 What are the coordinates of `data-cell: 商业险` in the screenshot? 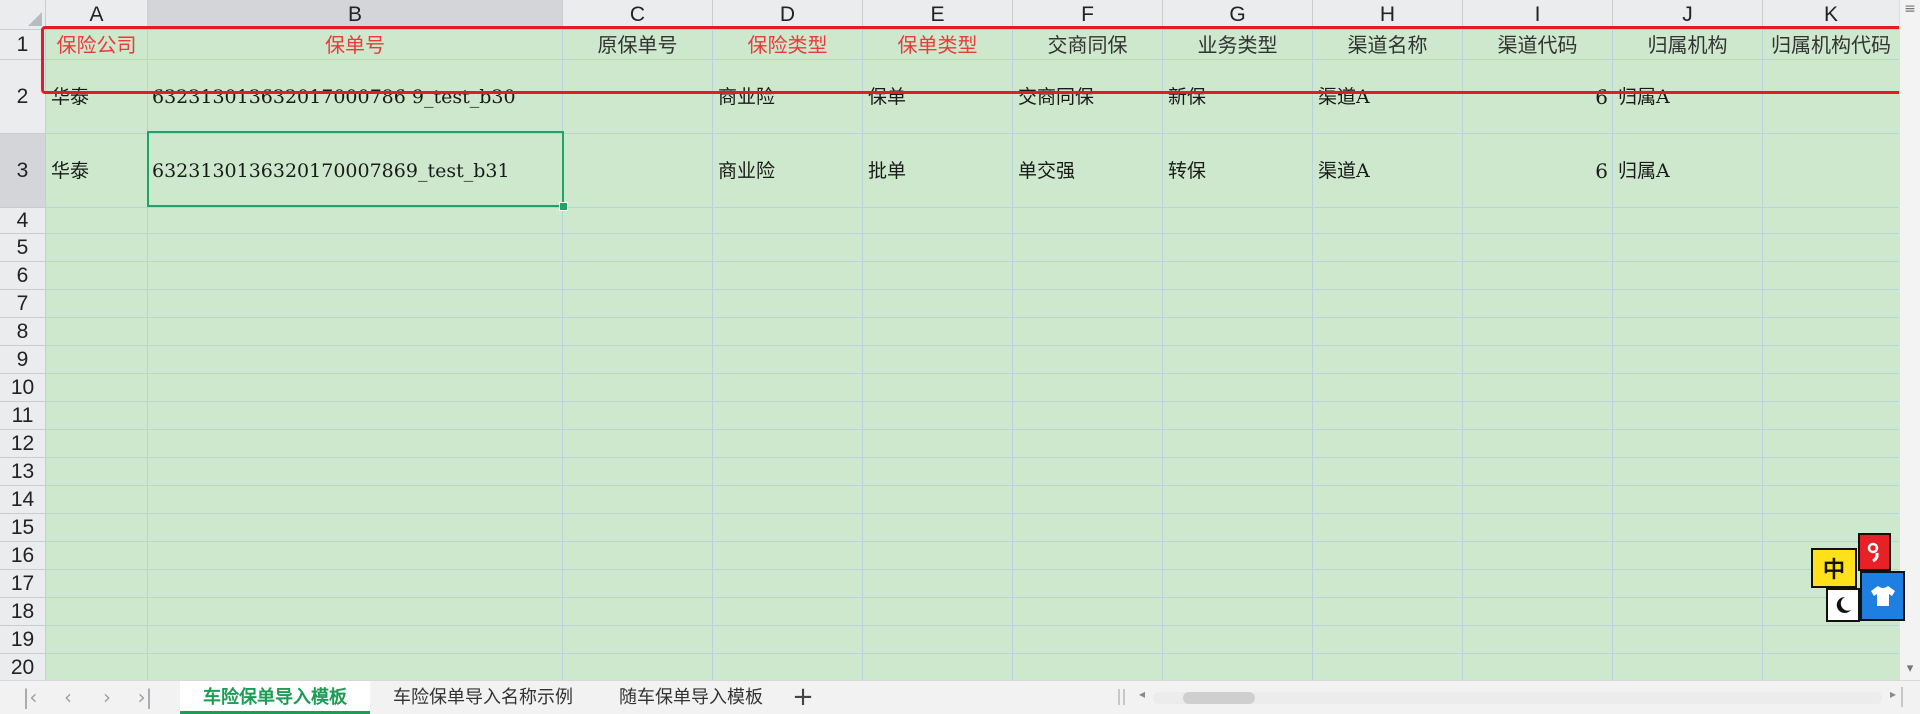 It's located at (788, 171).